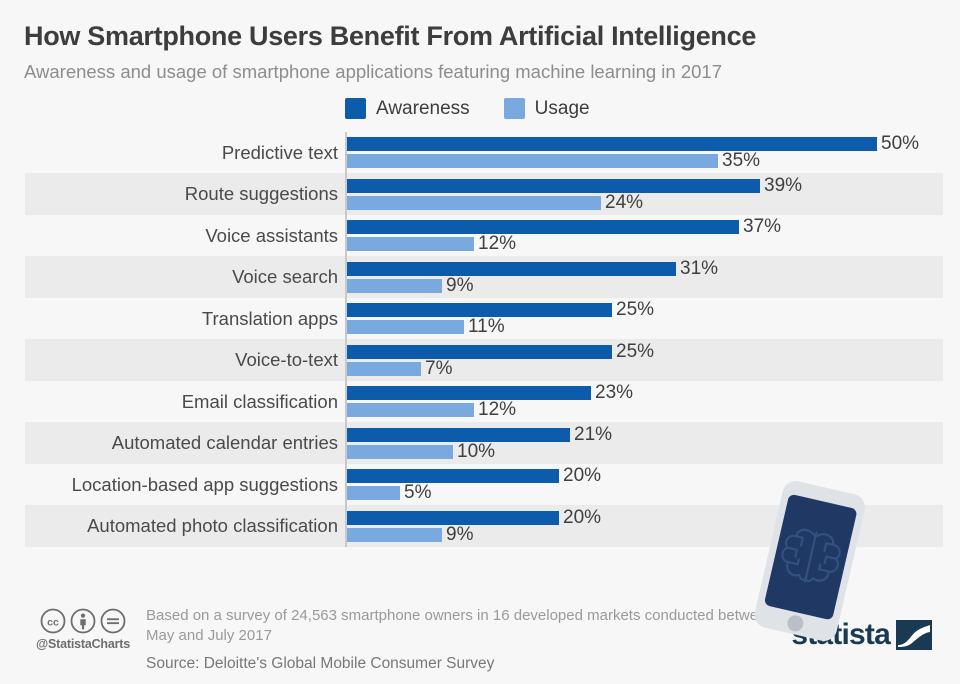 This screenshot has width=960, height=684. I want to click on bar-group: 39% 24%, so click(653, 194).